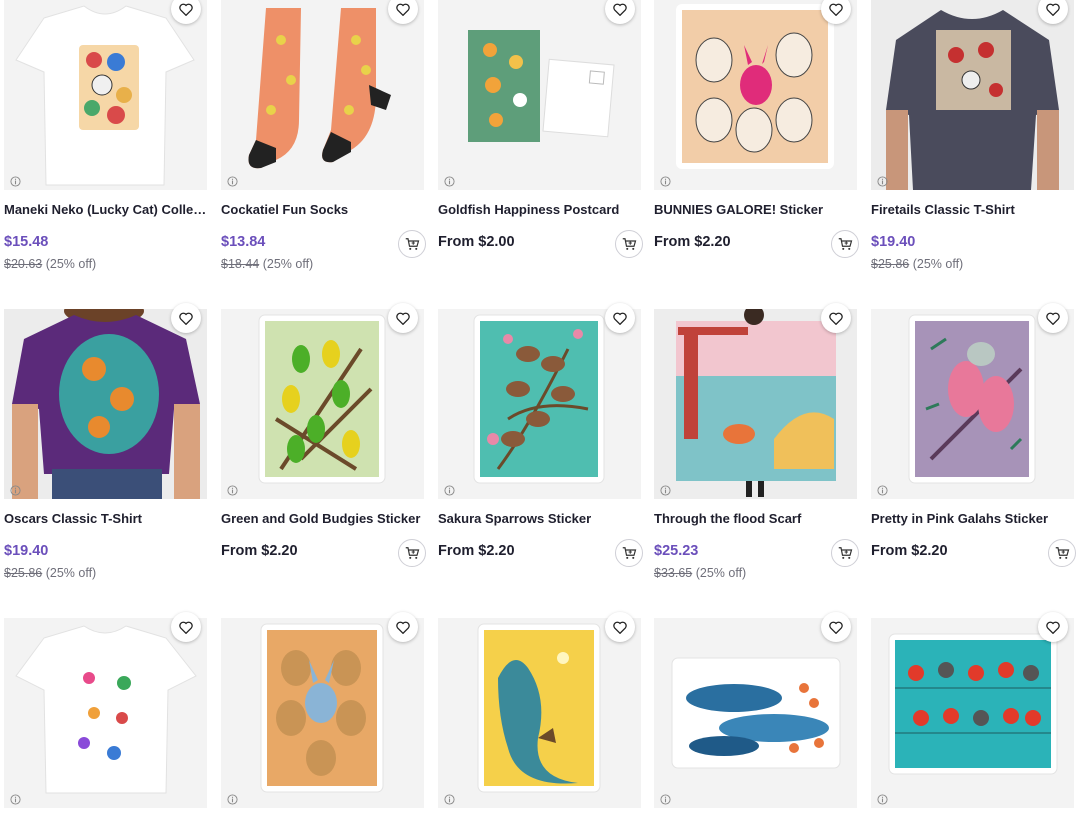 The width and height of the screenshot is (1080, 813). Describe the element at coordinates (539, 209) in the screenshot. I see `product-title: Goldfish Happiness Postcard` at that location.